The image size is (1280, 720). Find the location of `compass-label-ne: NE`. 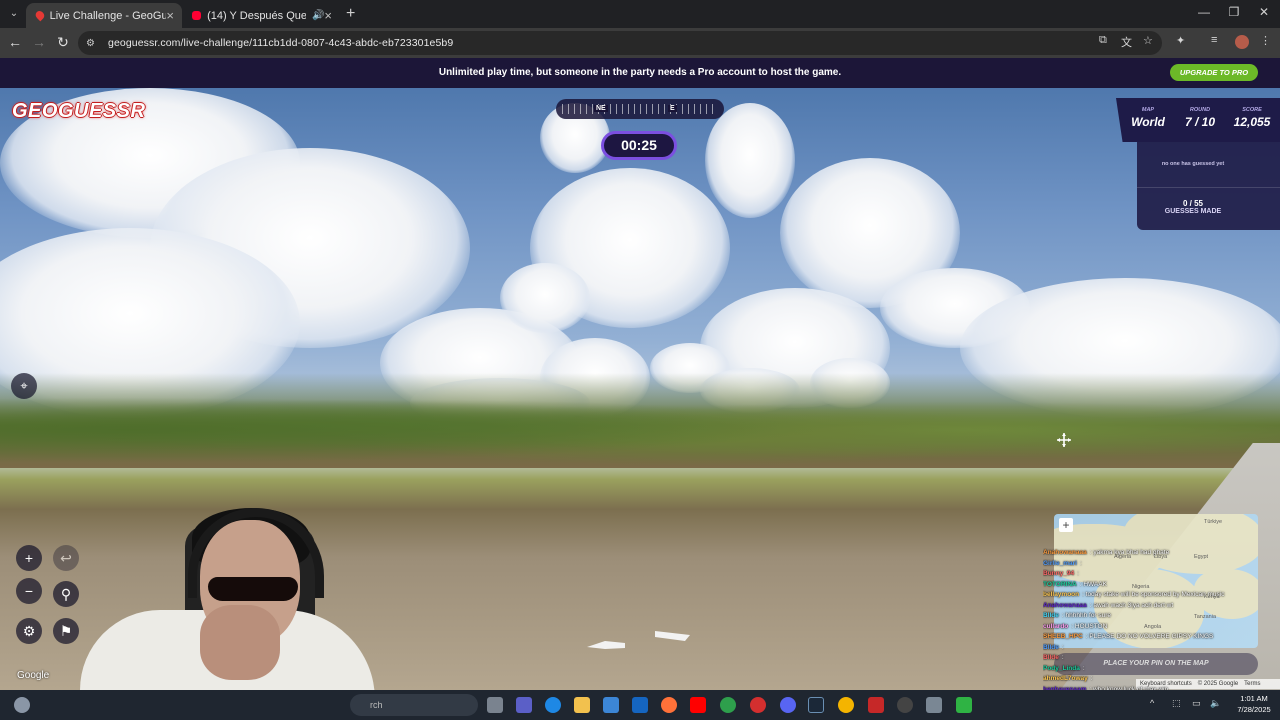

compass-label-ne: NE is located at coordinates (601, 108).